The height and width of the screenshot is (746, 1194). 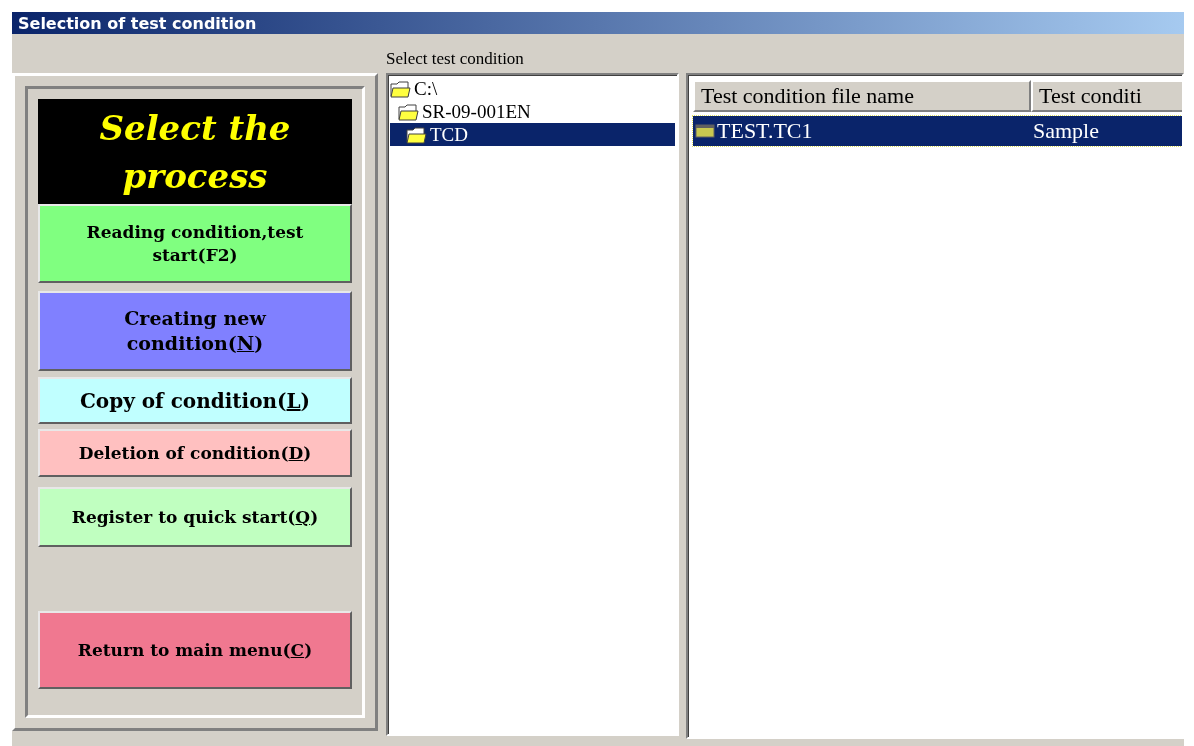 I want to click on table-cell: TEST.TC1, so click(x=765, y=131).